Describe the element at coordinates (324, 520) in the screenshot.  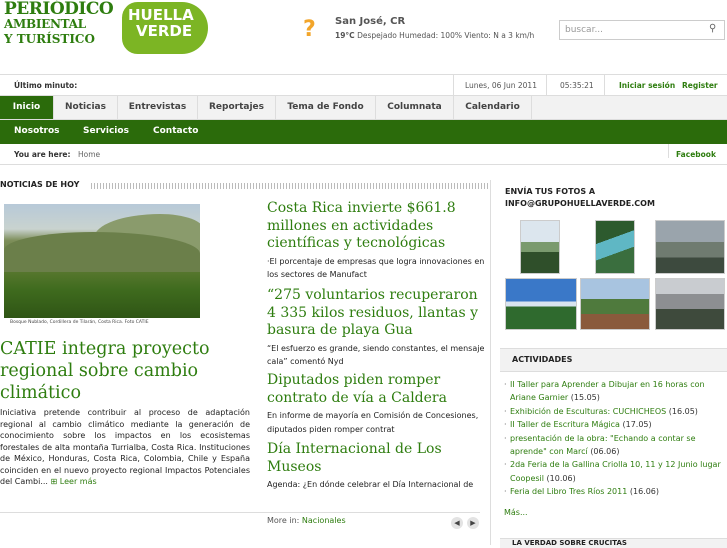
I see `more-in-link: Nacionales` at that location.